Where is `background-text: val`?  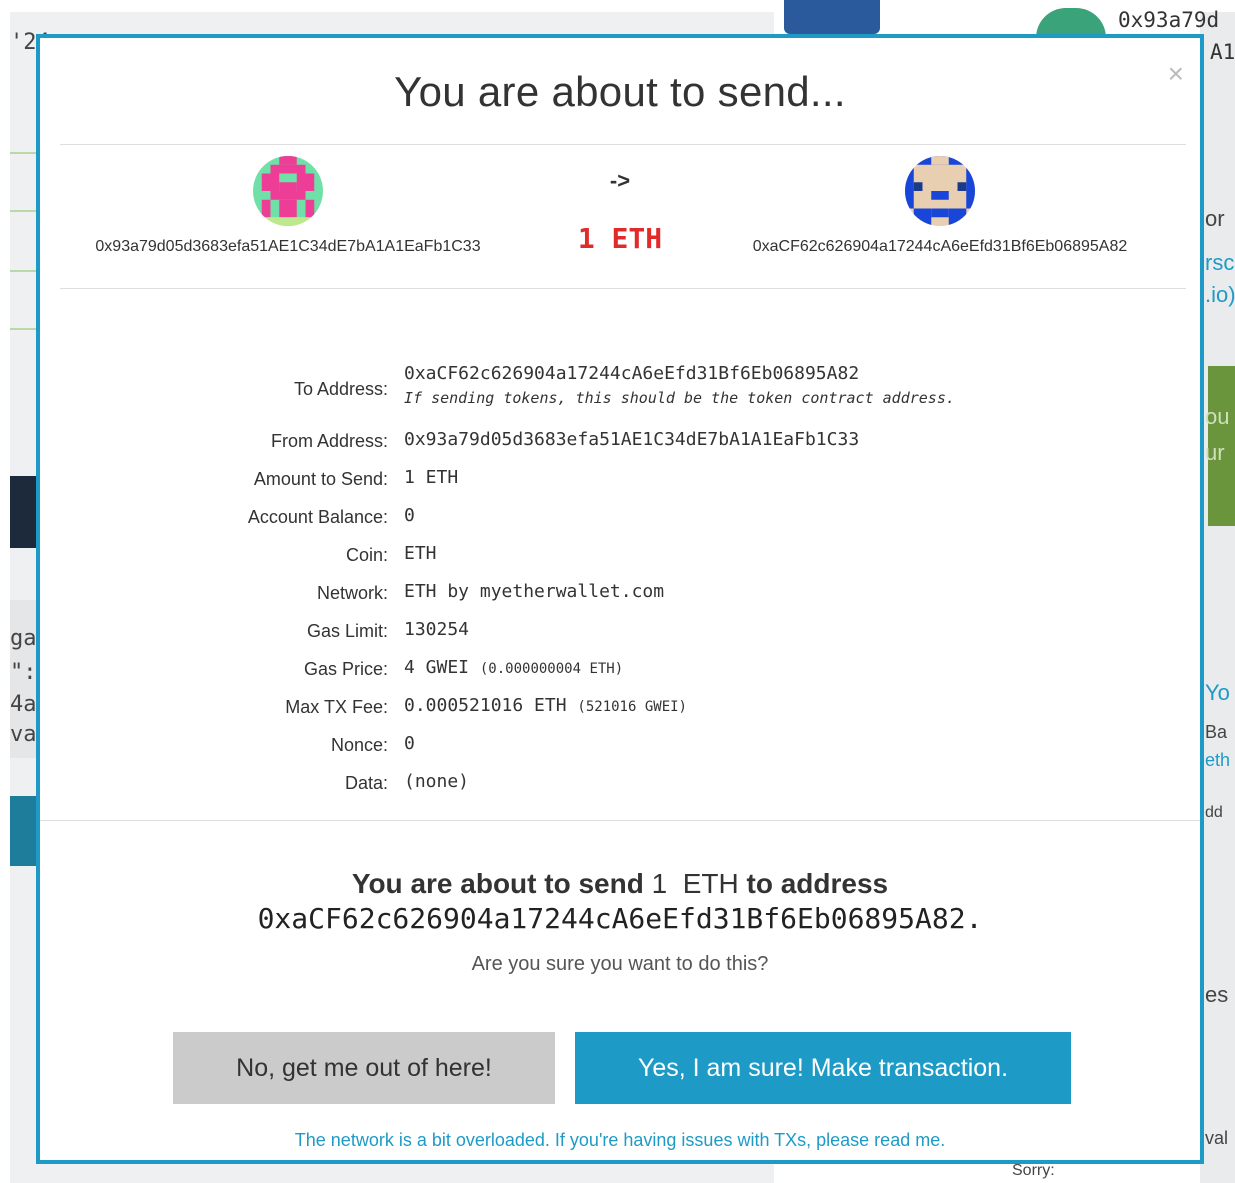 background-text: val is located at coordinates (1217, 1138).